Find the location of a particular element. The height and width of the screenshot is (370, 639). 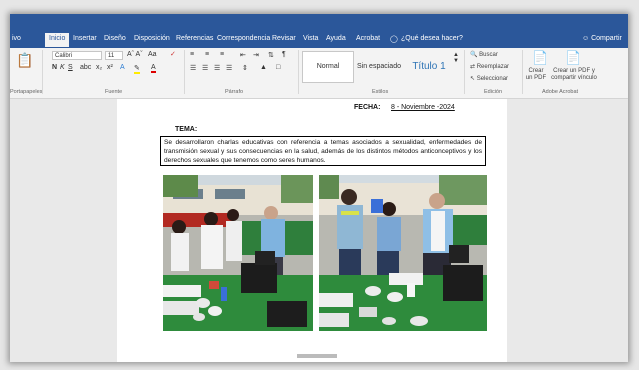

style-normal-label: Normal is located at coordinates (328, 66).